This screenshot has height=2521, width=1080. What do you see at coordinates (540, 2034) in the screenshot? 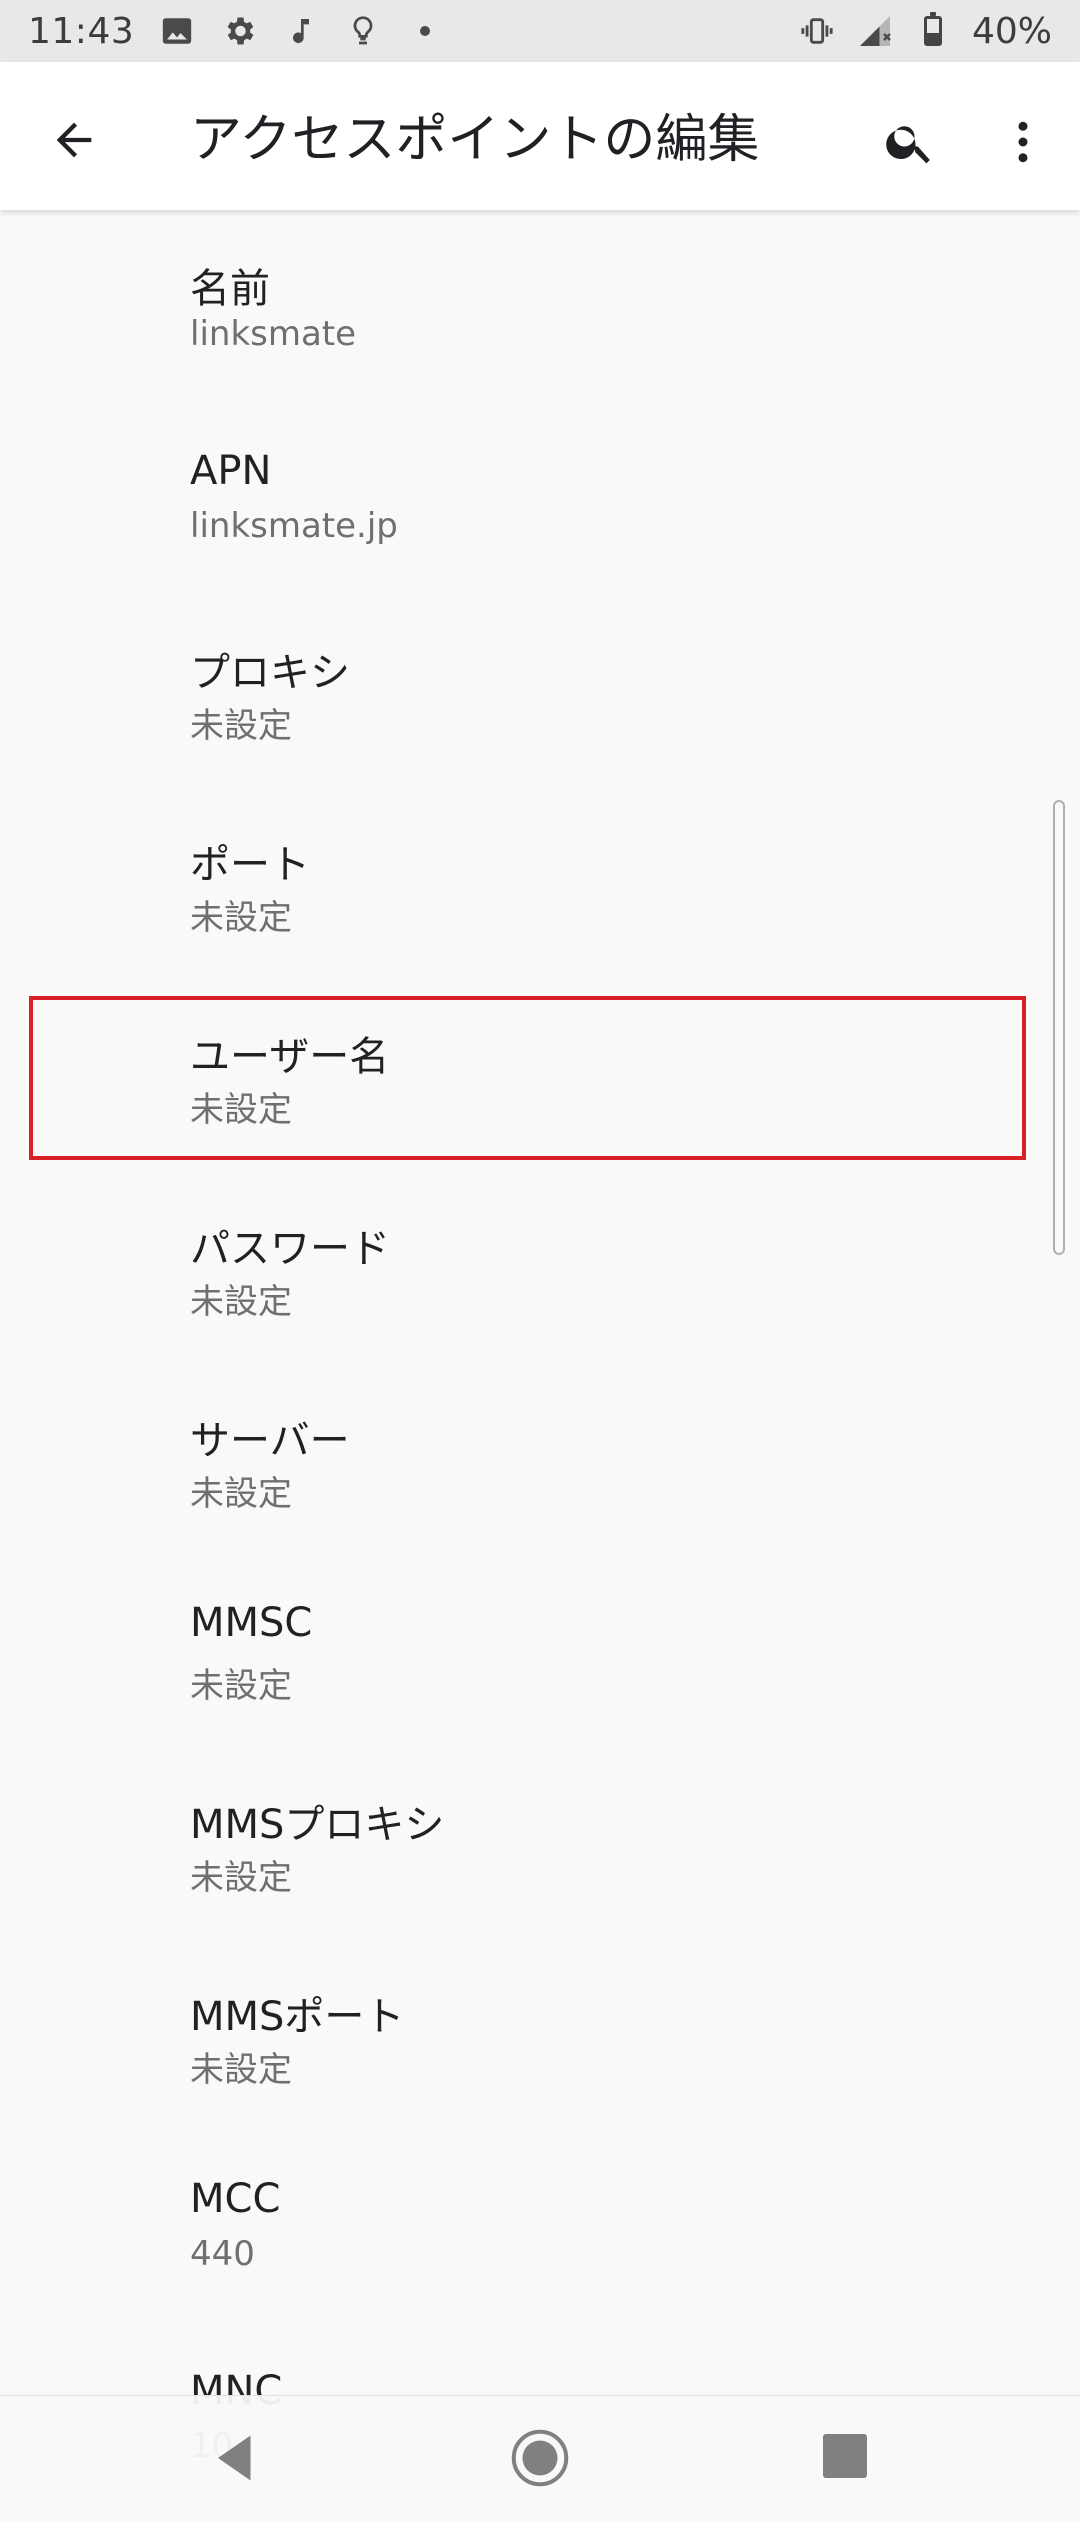
I see `setting-mms-port: MMSポート 未設定` at bounding box center [540, 2034].